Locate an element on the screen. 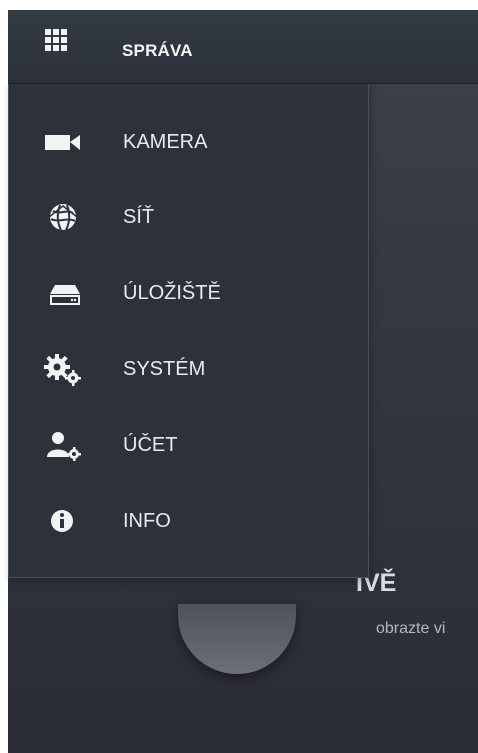 Image resolution: width=478 pixels, height=753 pixels. camera-icon is located at coordinates (62, 142).